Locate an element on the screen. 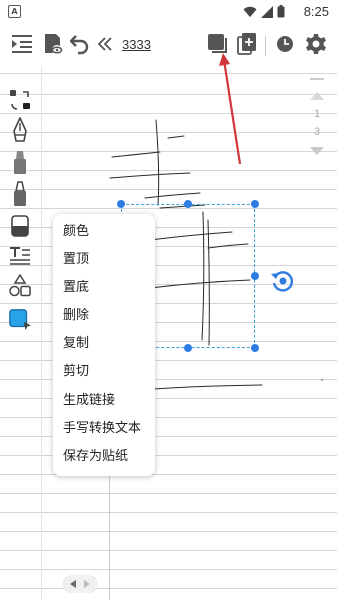 The height and width of the screenshot is (600, 337). horizontal-scroll-control is located at coordinates (80, 584).